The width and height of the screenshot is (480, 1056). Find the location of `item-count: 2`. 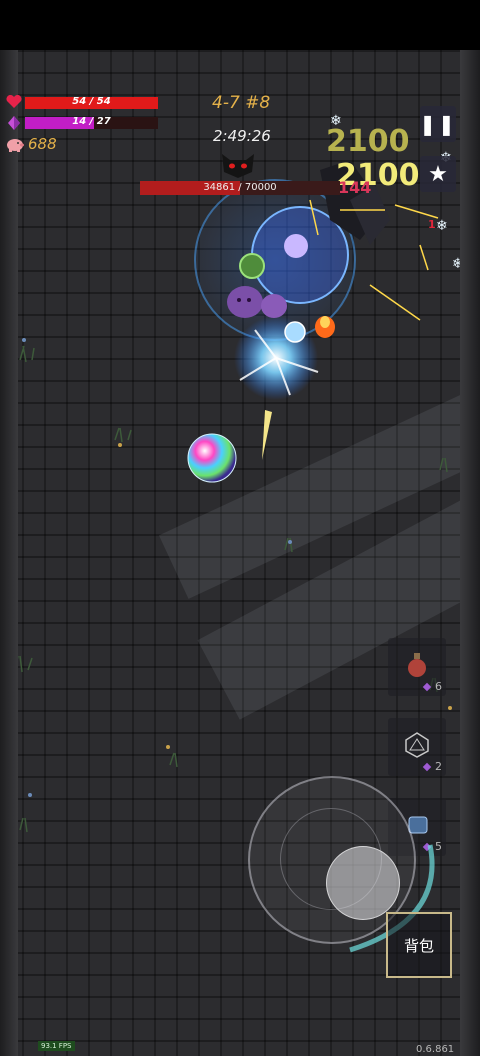

item-count: 2 is located at coordinates (438, 766).